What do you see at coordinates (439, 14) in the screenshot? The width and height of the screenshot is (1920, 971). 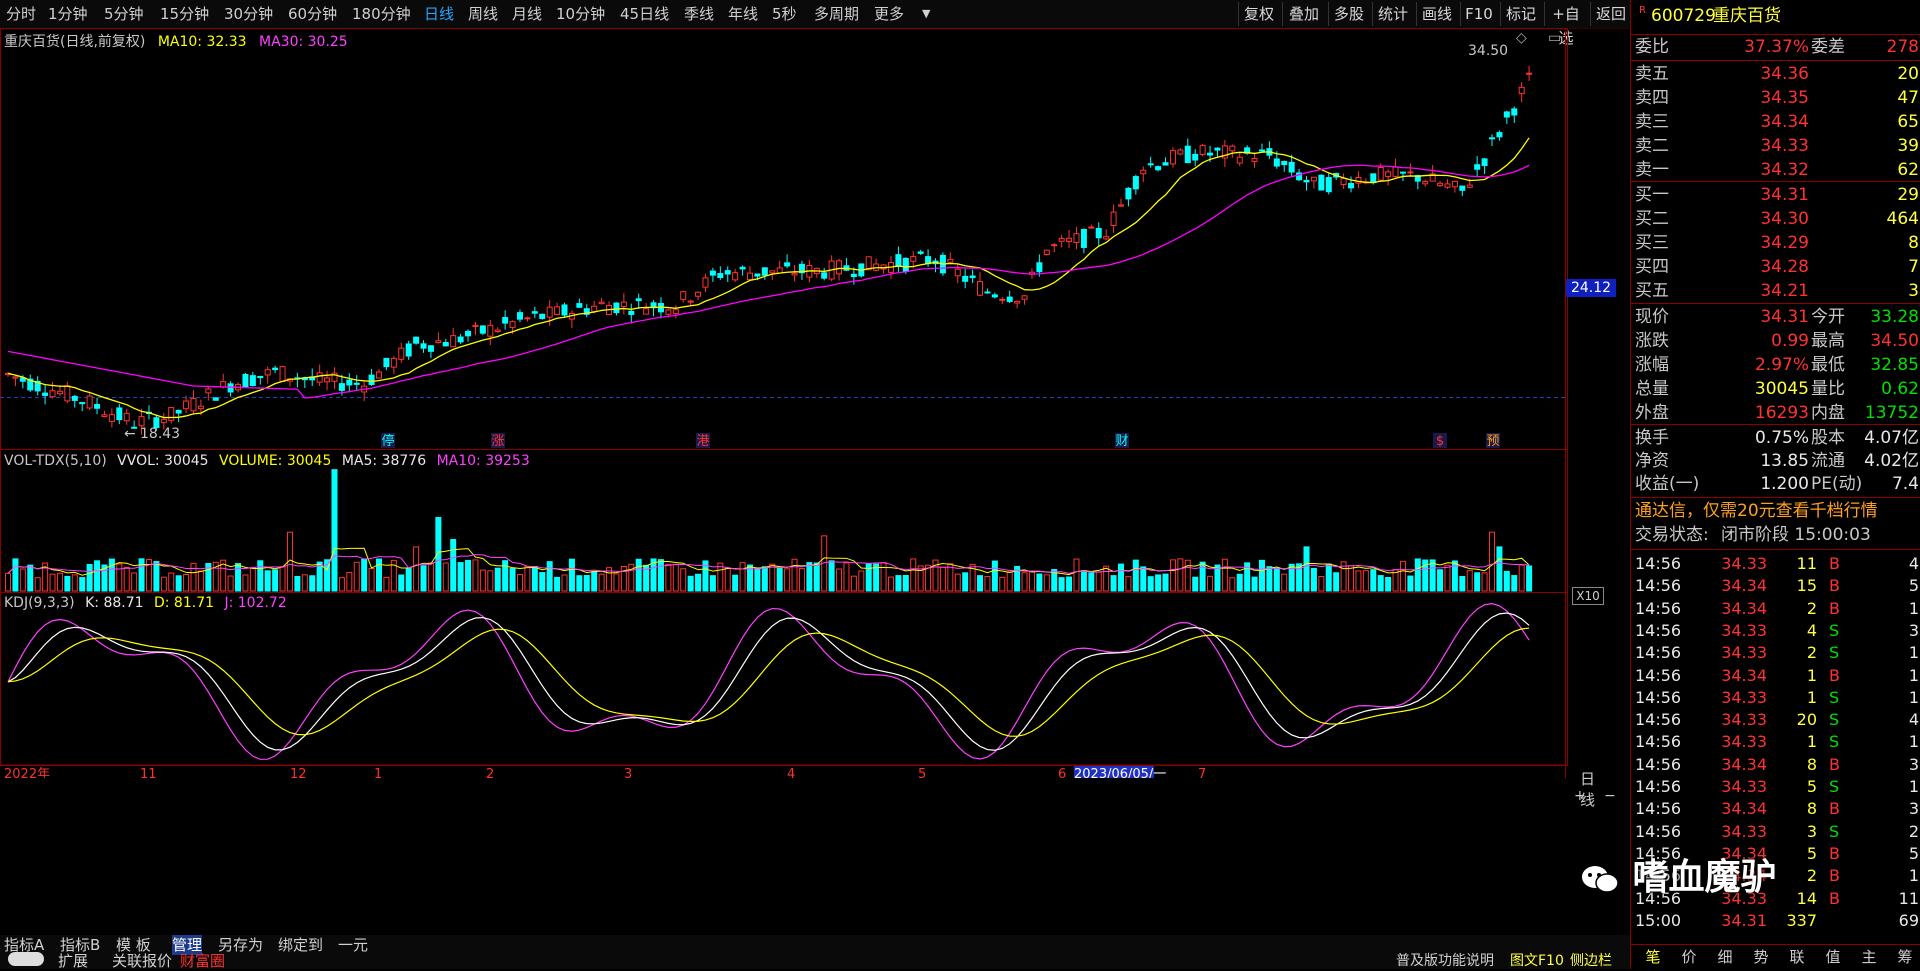 I see `period-tab: 日线` at bounding box center [439, 14].